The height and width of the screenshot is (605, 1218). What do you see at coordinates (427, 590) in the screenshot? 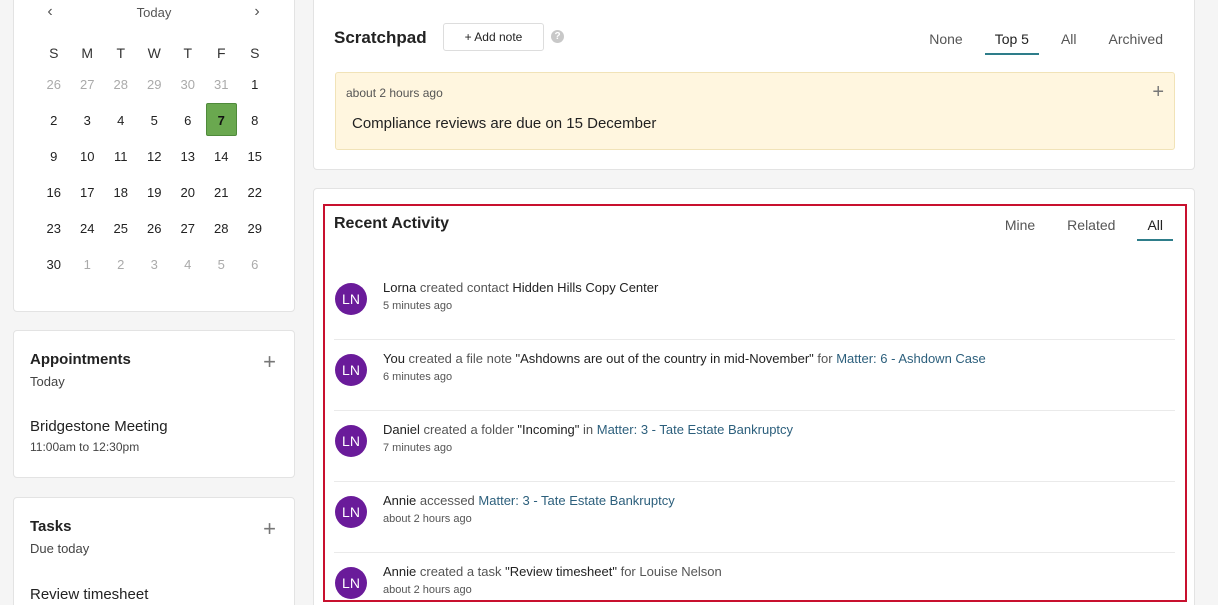
I see `activity-timestamp: about 2 hours ago` at bounding box center [427, 590].